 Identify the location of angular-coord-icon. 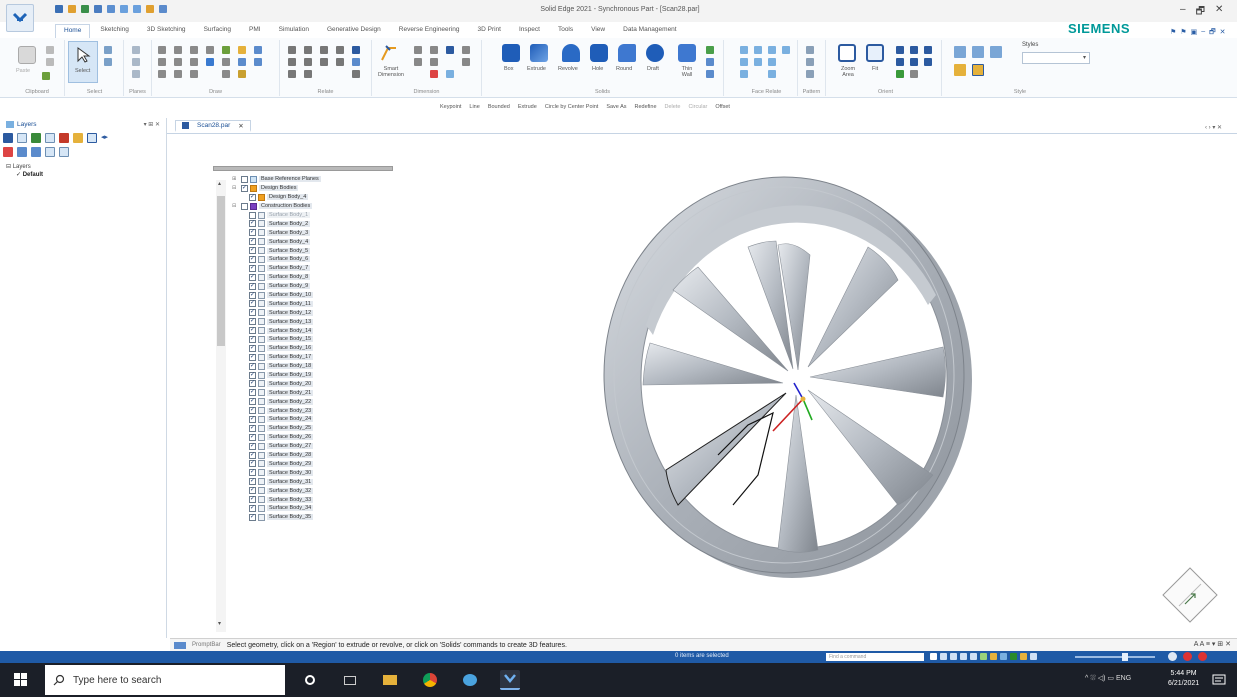
(418, 62).